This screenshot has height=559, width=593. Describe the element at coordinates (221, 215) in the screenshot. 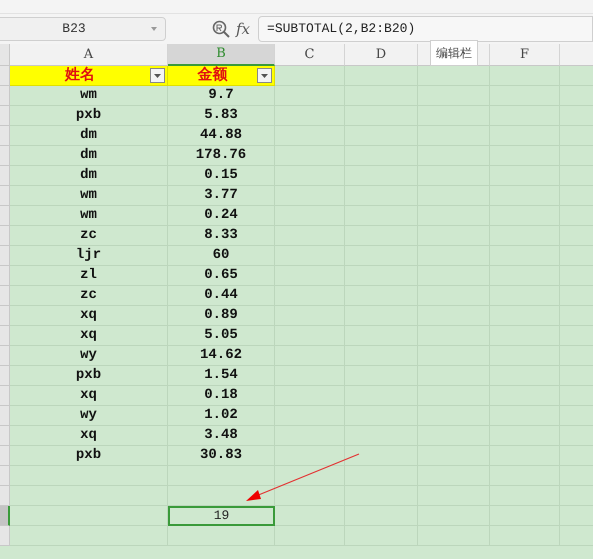

I see `cell-text: 0.24` at that location.